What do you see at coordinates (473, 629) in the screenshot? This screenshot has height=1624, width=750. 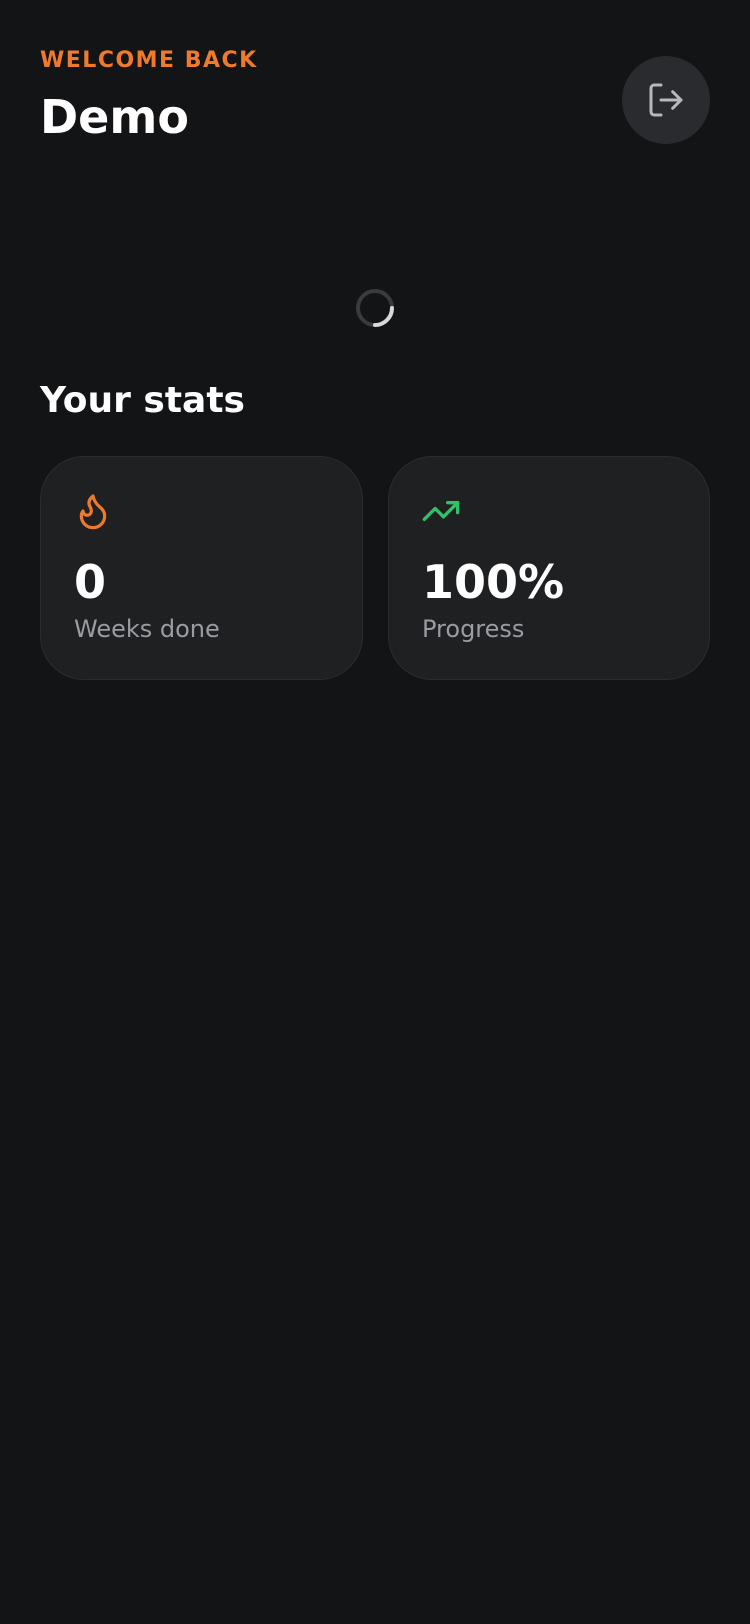 I see `stat-label: Progress` at bounding box center [473, 629].